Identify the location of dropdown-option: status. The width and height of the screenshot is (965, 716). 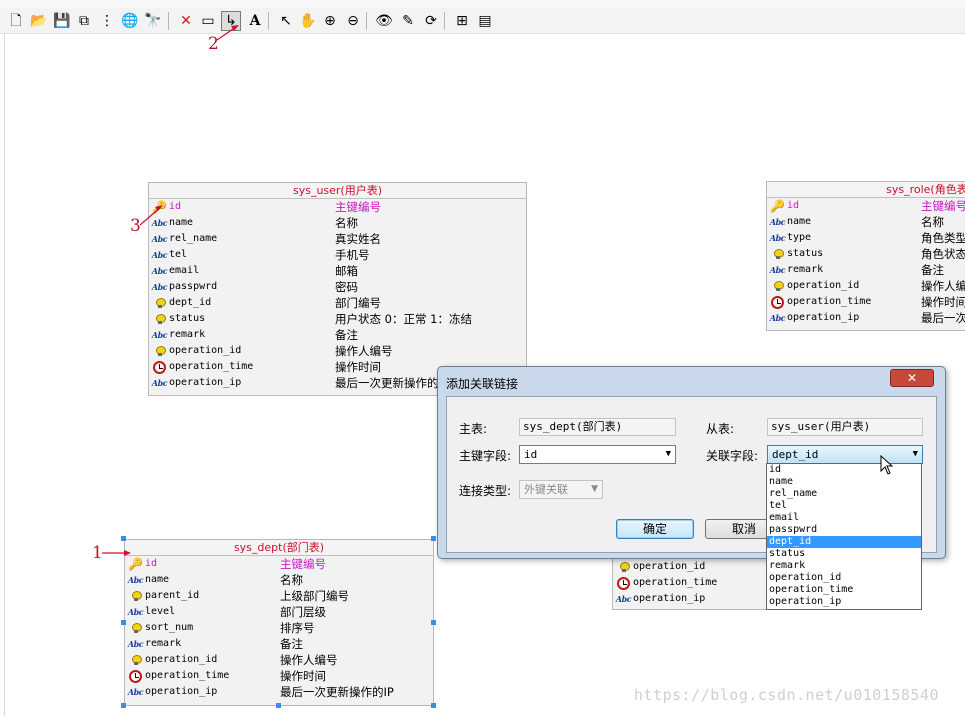
(844, 554).